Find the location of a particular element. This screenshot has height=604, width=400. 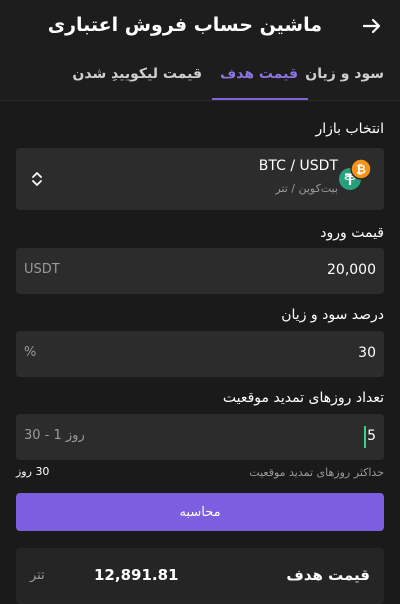

entry-price-input: 20,000 USDT is located at coordinates (200, 271).